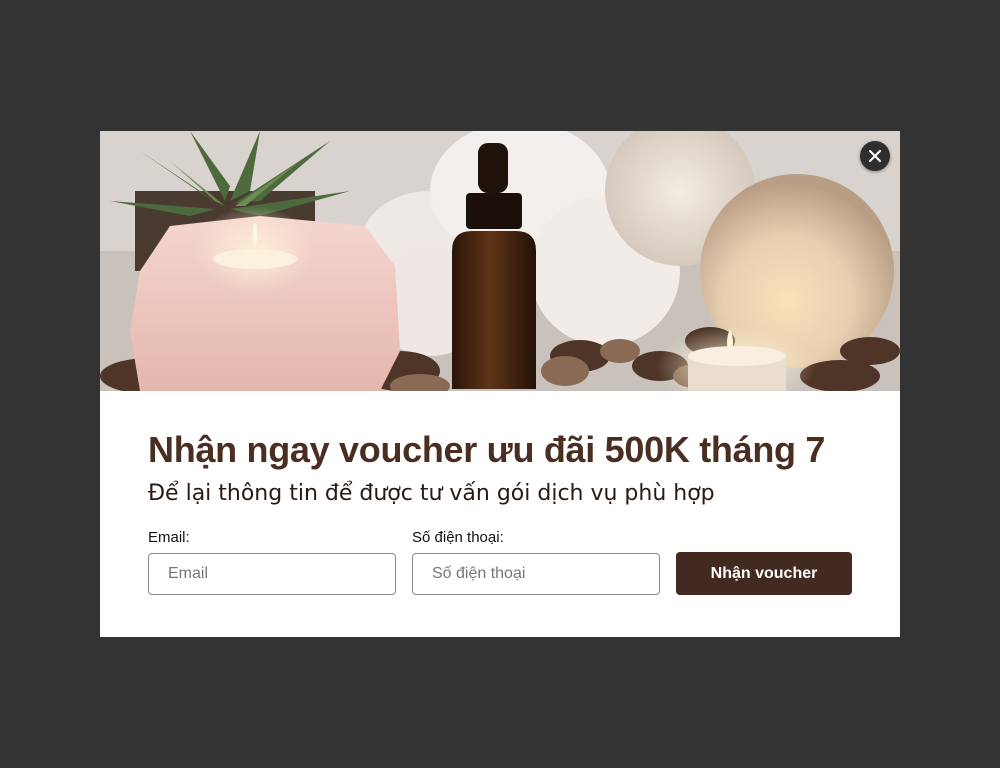  I want to click on email-field-group: Email:, so click(272, 562).